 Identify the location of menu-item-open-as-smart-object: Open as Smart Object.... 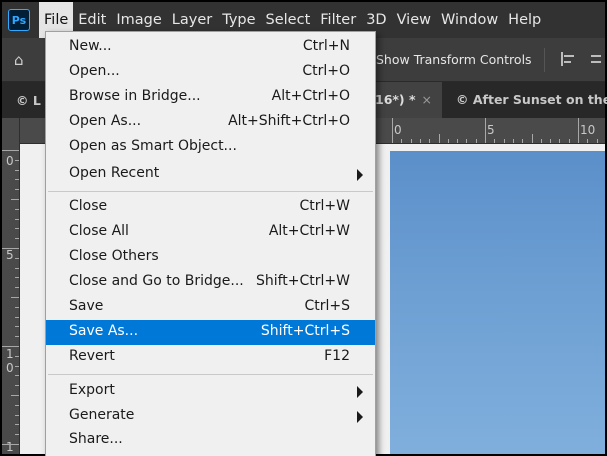
(210, 147).